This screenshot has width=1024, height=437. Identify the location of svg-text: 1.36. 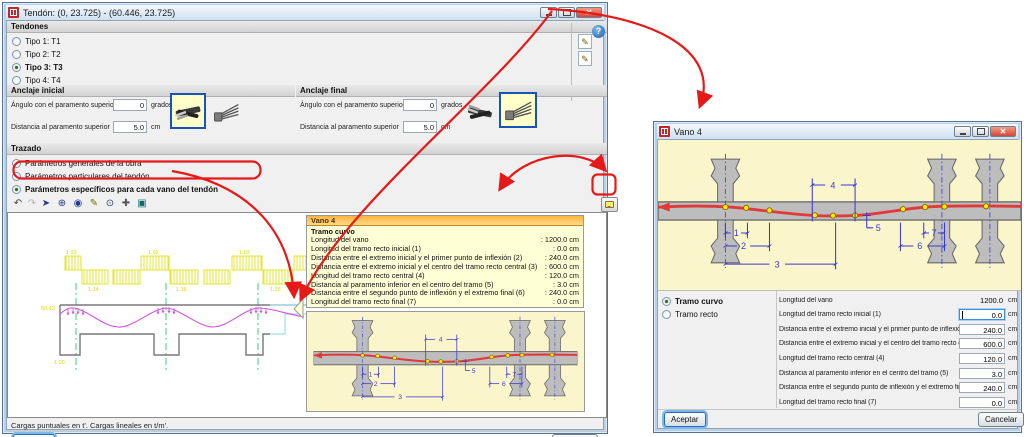
(181, 290).